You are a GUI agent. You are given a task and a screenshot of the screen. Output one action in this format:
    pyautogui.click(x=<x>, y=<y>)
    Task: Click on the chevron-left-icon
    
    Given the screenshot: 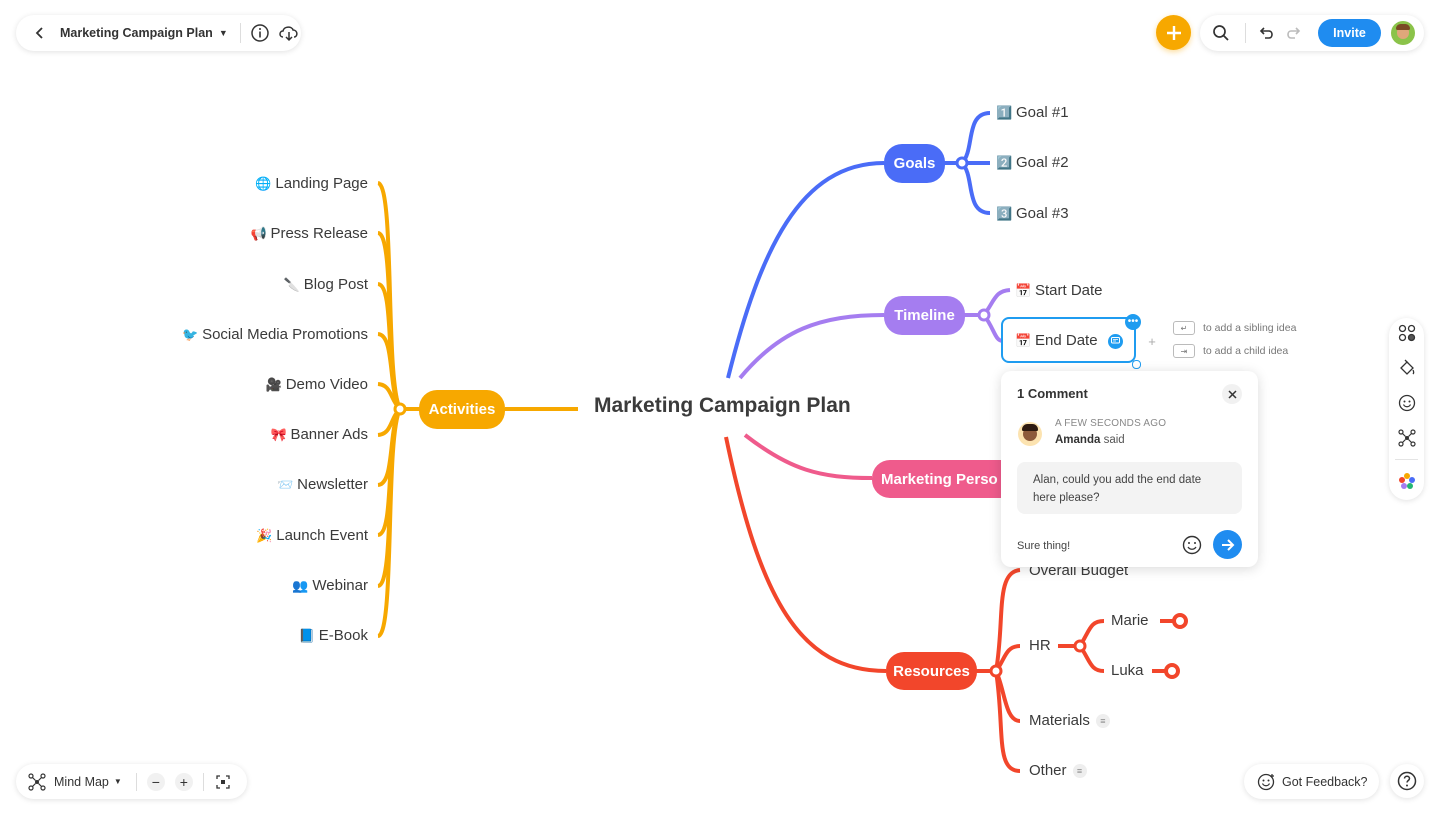 What is the action you would take?
    pyautogui.click(x=40, y=33)
    